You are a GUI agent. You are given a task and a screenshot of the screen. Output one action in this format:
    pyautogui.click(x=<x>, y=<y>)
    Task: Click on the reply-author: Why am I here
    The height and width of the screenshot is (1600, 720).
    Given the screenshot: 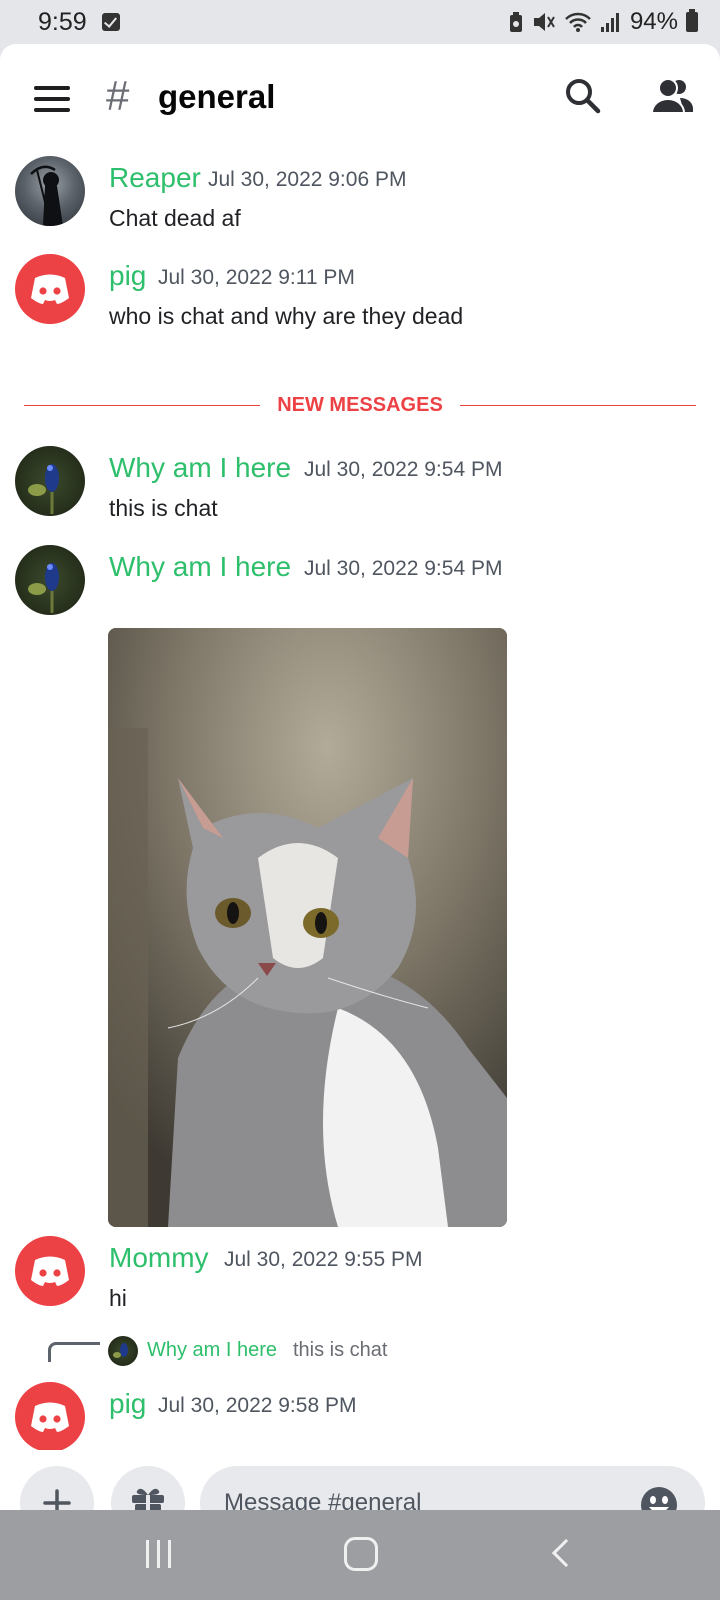 What is the action you would take?
    pyautogui.click(x=212, y=1350)
    